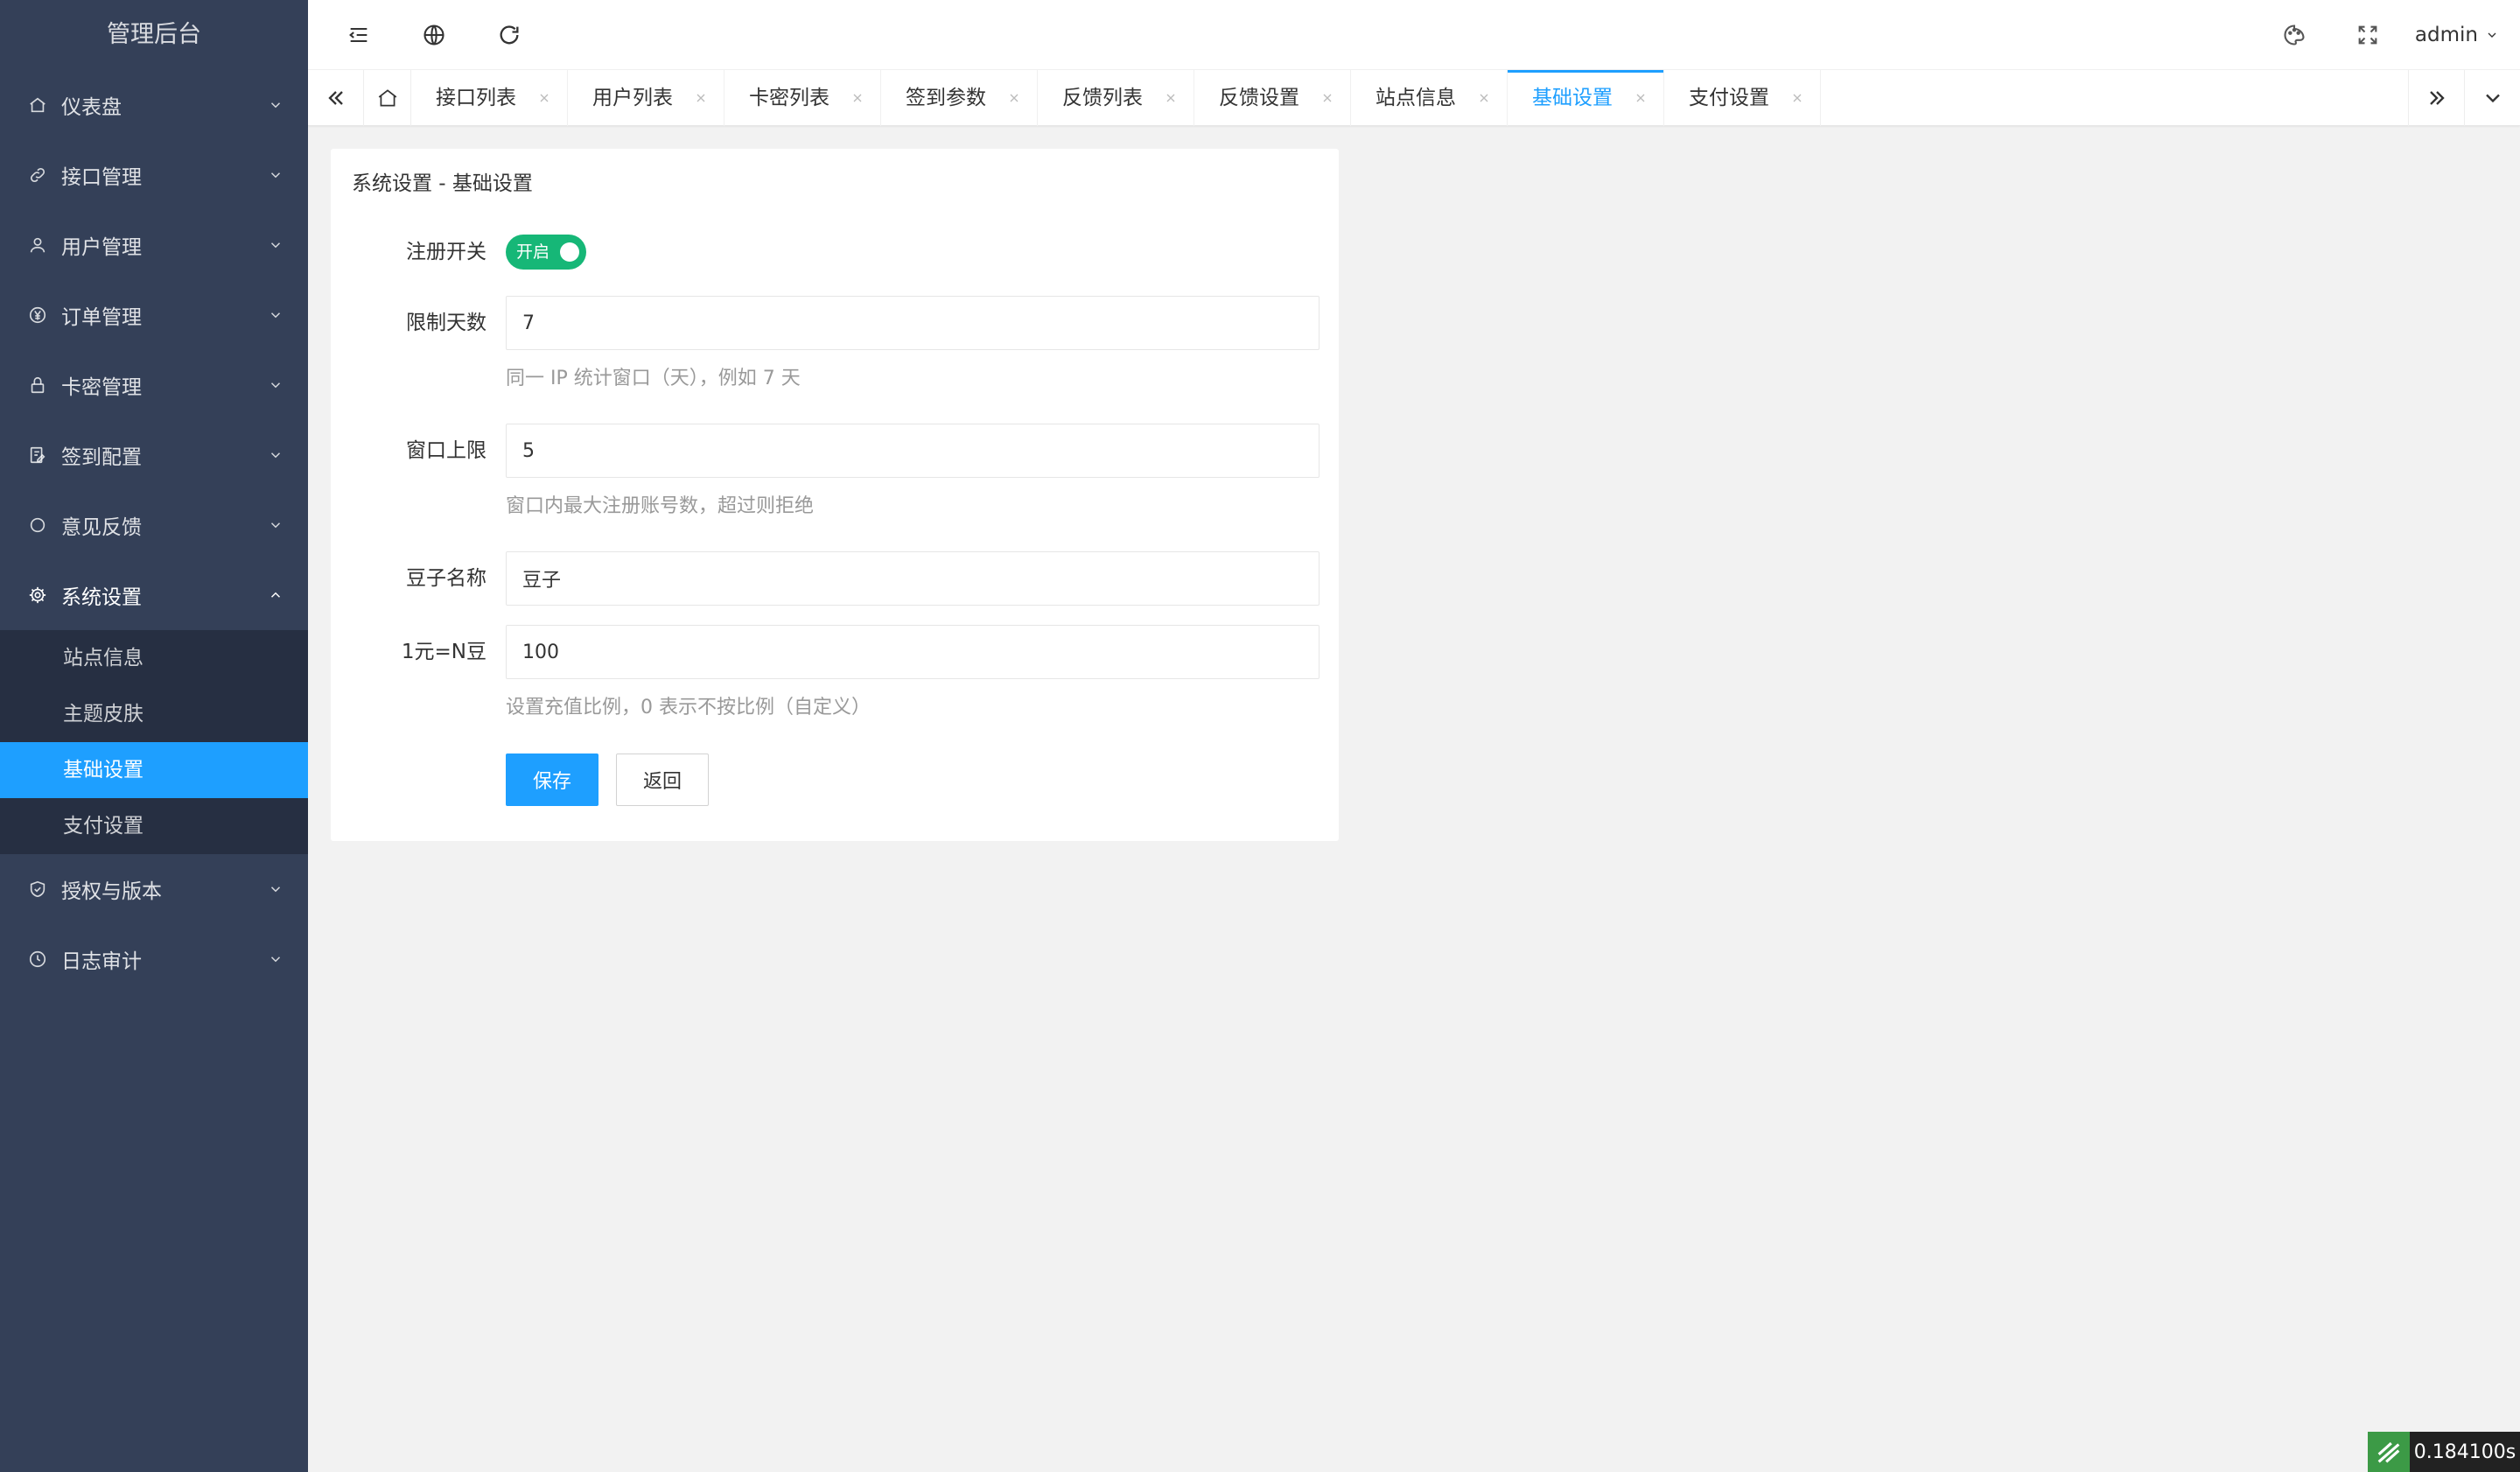  What do you see at coordinates (509, 35) in the screenshot?
I see `refresh-icon` at bounding box center [509, 35].